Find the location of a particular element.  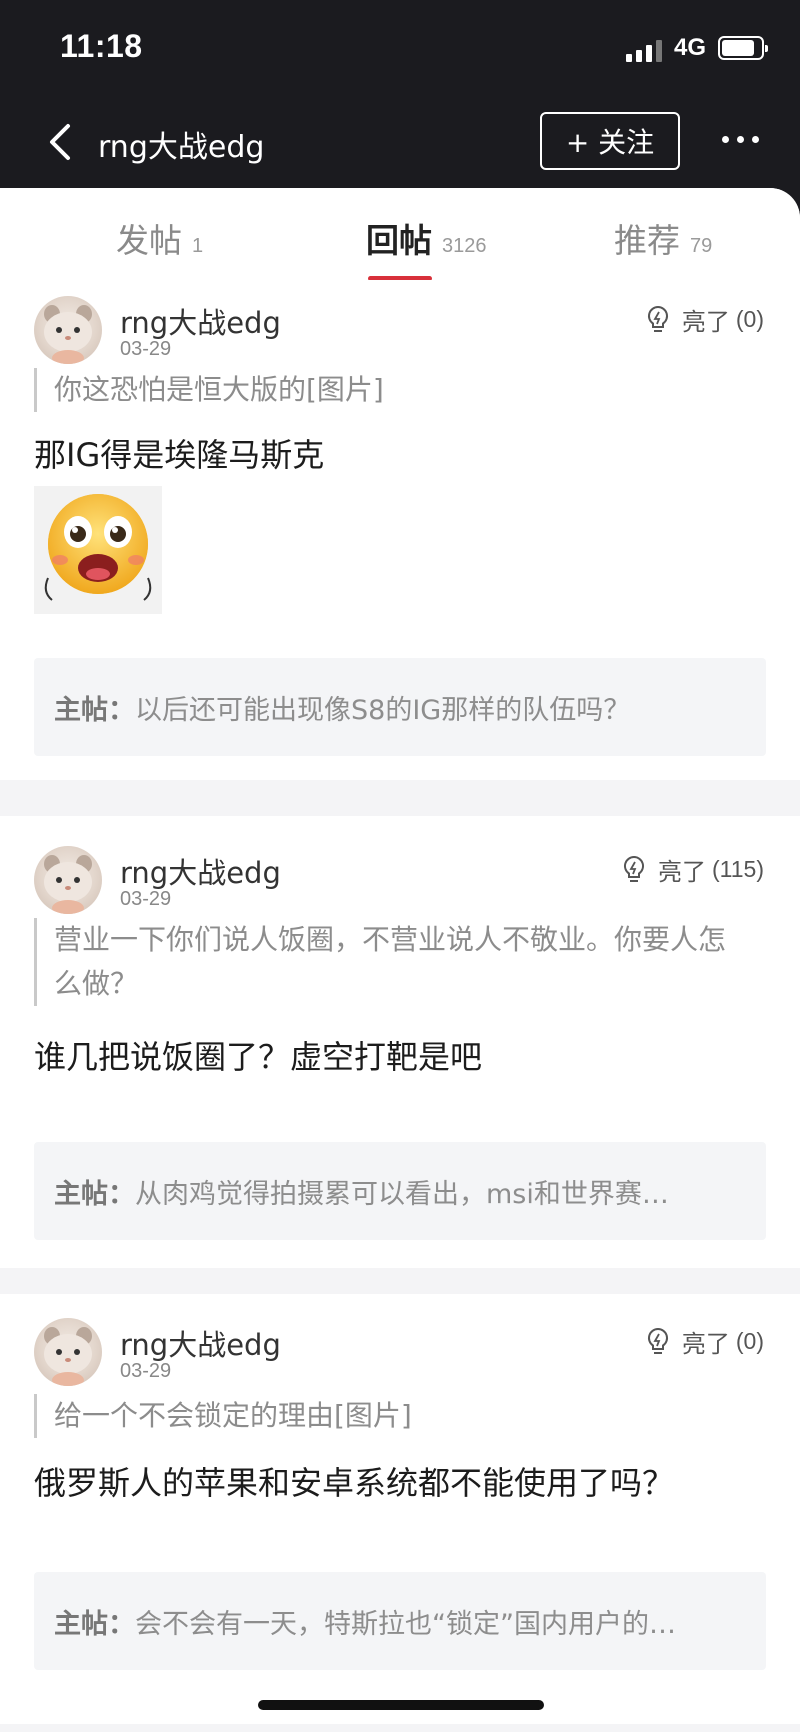

nav-bar: rng大战edg + 关注 is located at coordinates (400, 144).